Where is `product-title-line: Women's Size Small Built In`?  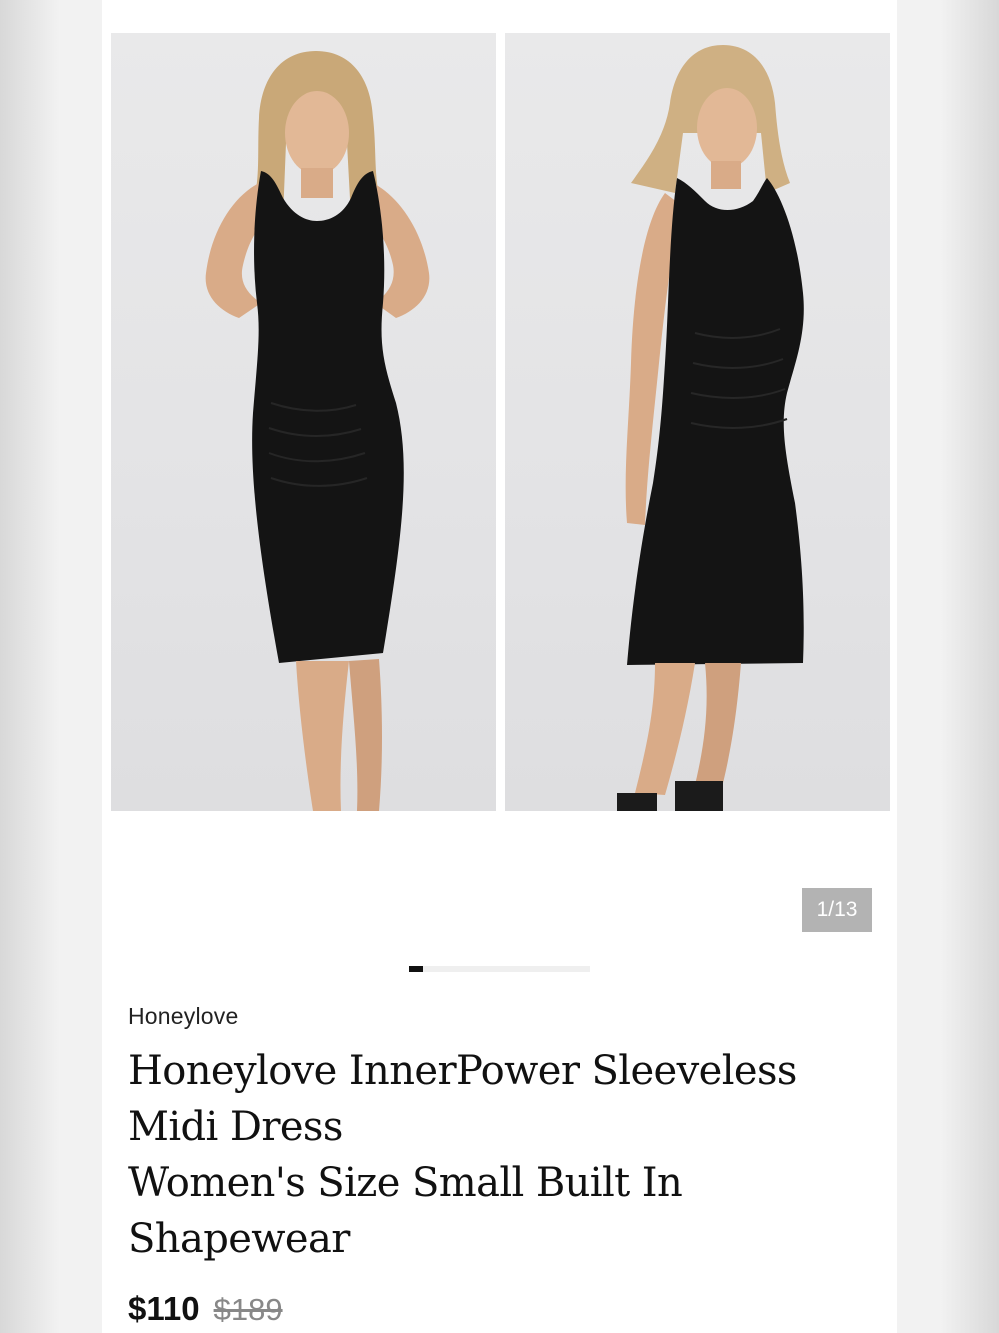 product-title-line: Women's Size Small Built In is located at coordinates (405, 1183).